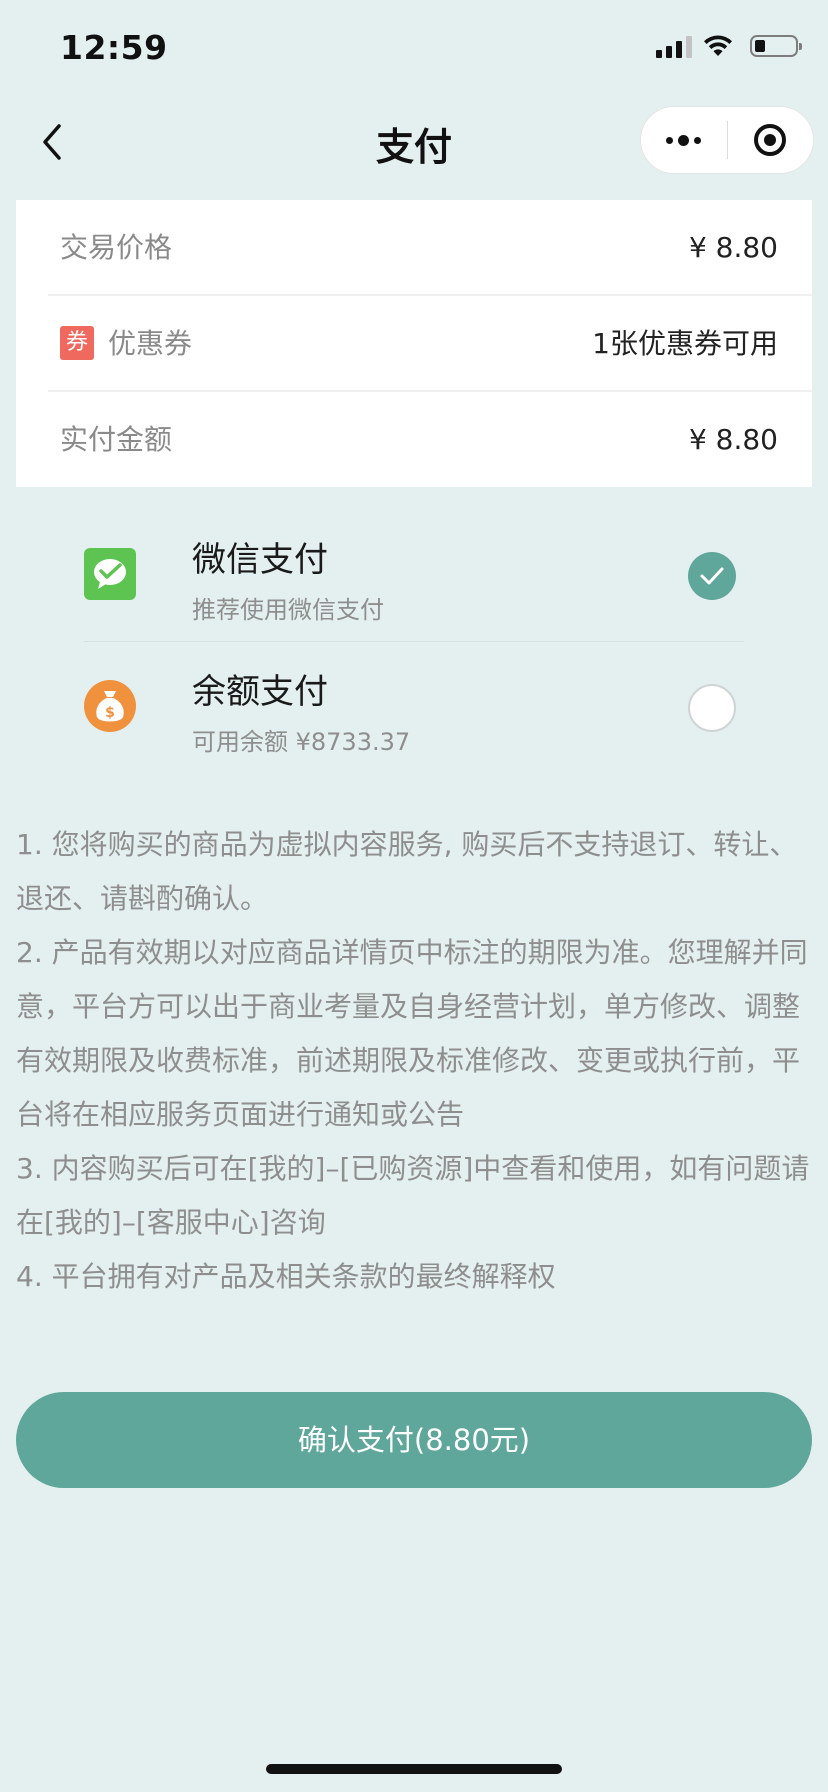 The image size is (828, 1792). Describe the element at coordinates (77, 343) in the screenshot. I see `coupon-badge-icon: 券` at that location.